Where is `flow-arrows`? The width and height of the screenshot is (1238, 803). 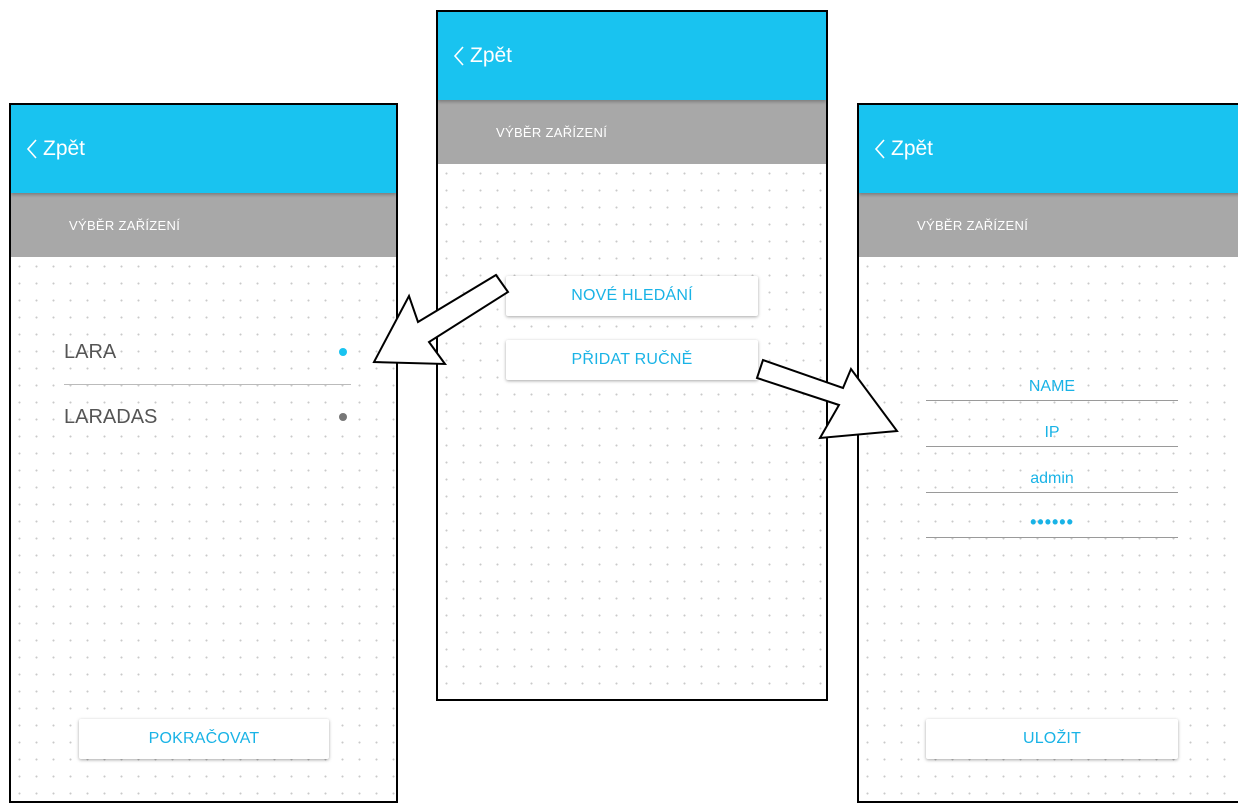
flow-arrows is located at coordinates (635, 356).